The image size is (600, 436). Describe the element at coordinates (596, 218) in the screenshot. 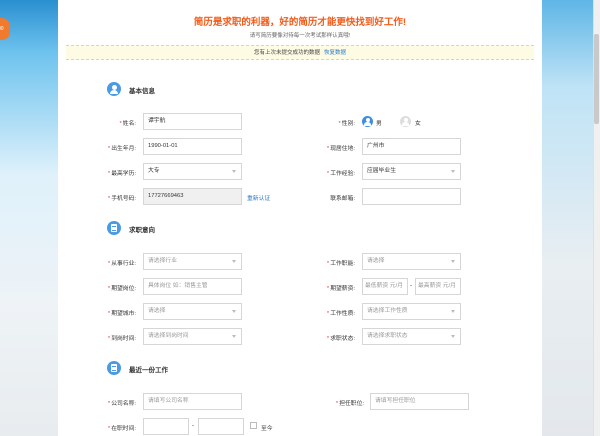

I see `page-scrollbar` at that location.